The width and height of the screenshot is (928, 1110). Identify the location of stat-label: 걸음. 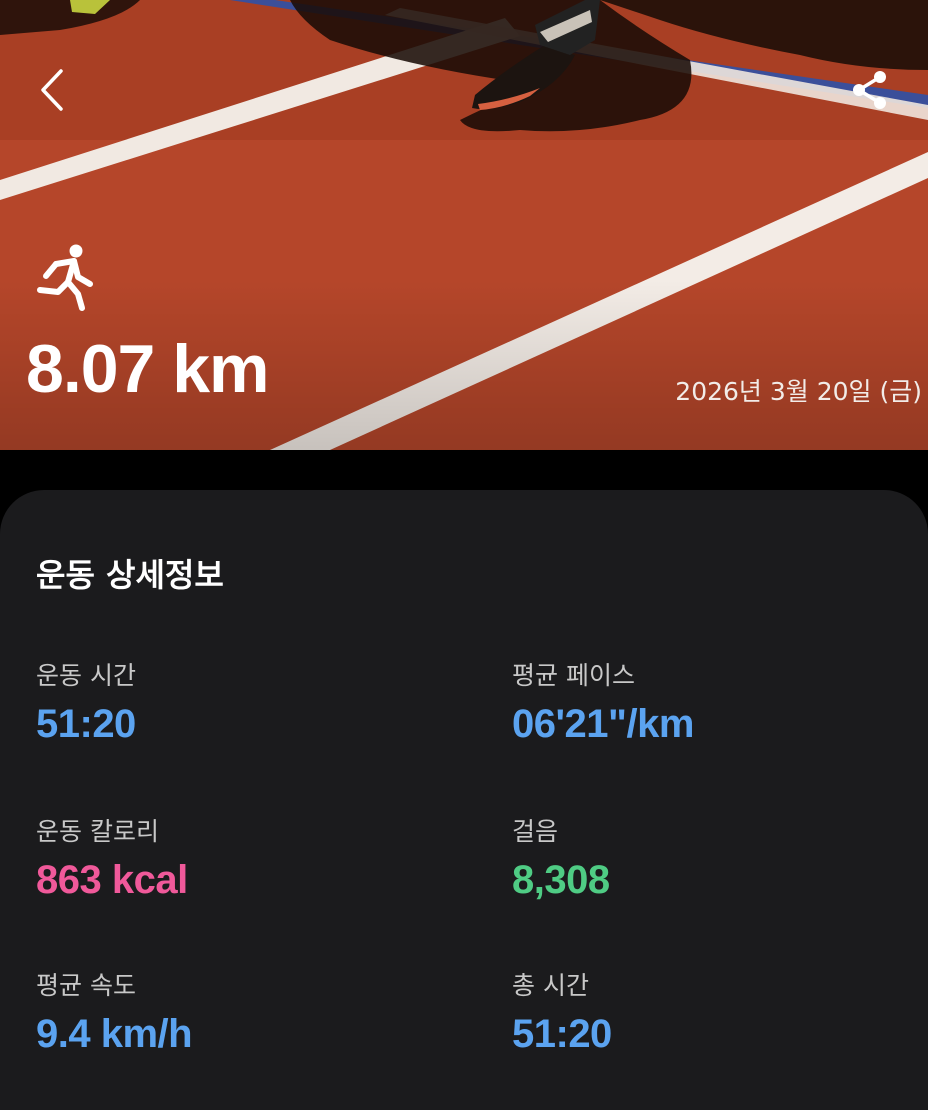
(535, 831).